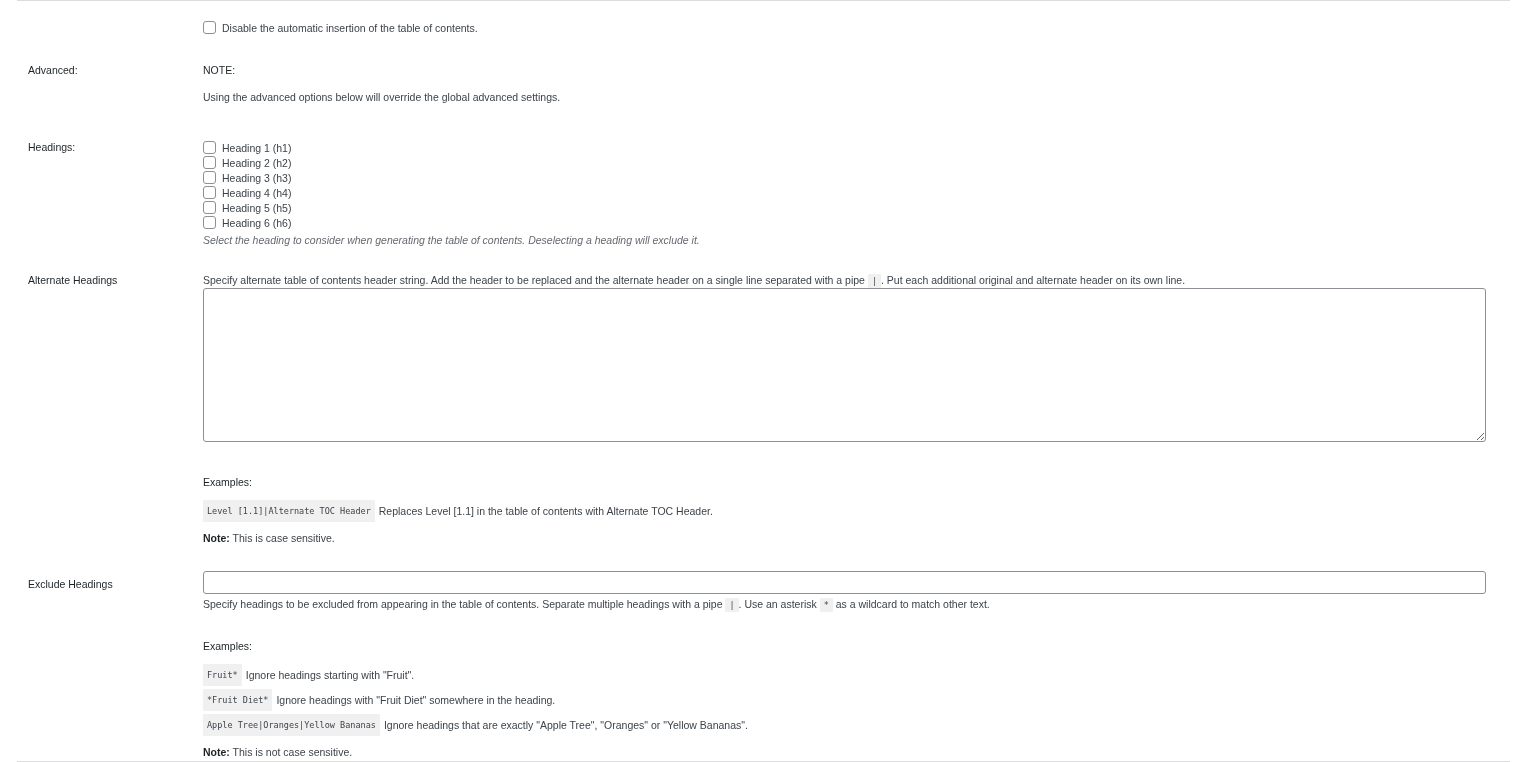 Image resolution: width=1525 pixels, height=762 pixels. Describe the element at coordinates (71, 584) in the screenshot. I see `field-label: Exclude Headings` at that location.